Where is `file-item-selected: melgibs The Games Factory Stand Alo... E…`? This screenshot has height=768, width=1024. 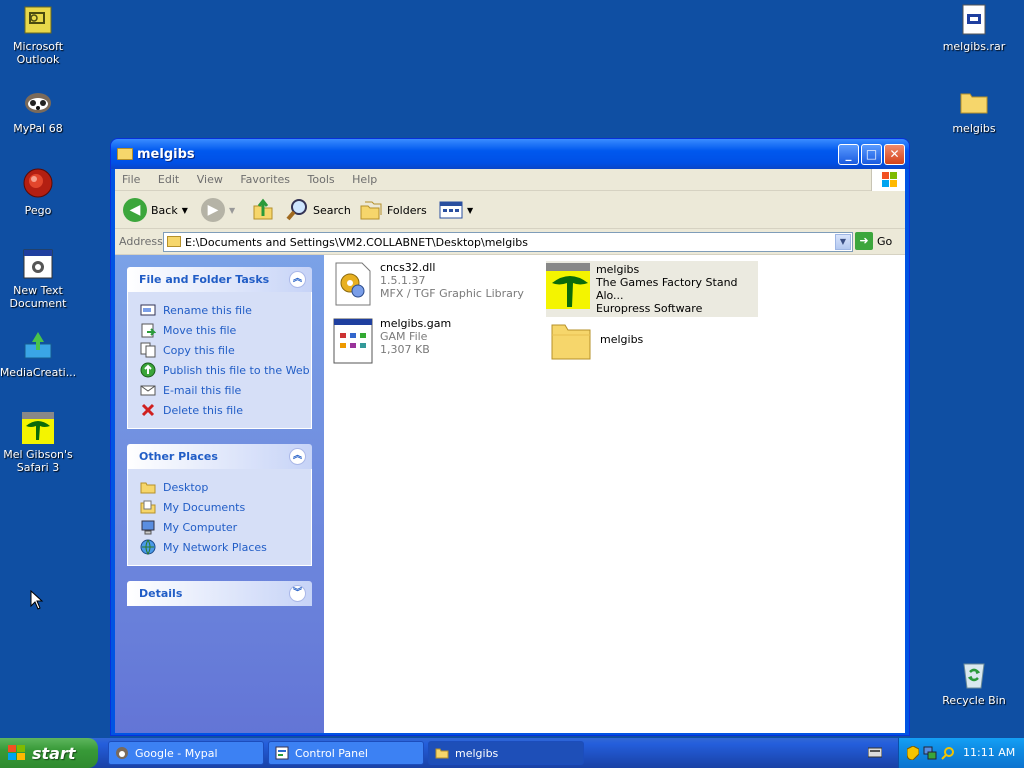
file-item-selected: melgibs The Games Factory Stand Alo... E… is located at coordinates (652, 289).